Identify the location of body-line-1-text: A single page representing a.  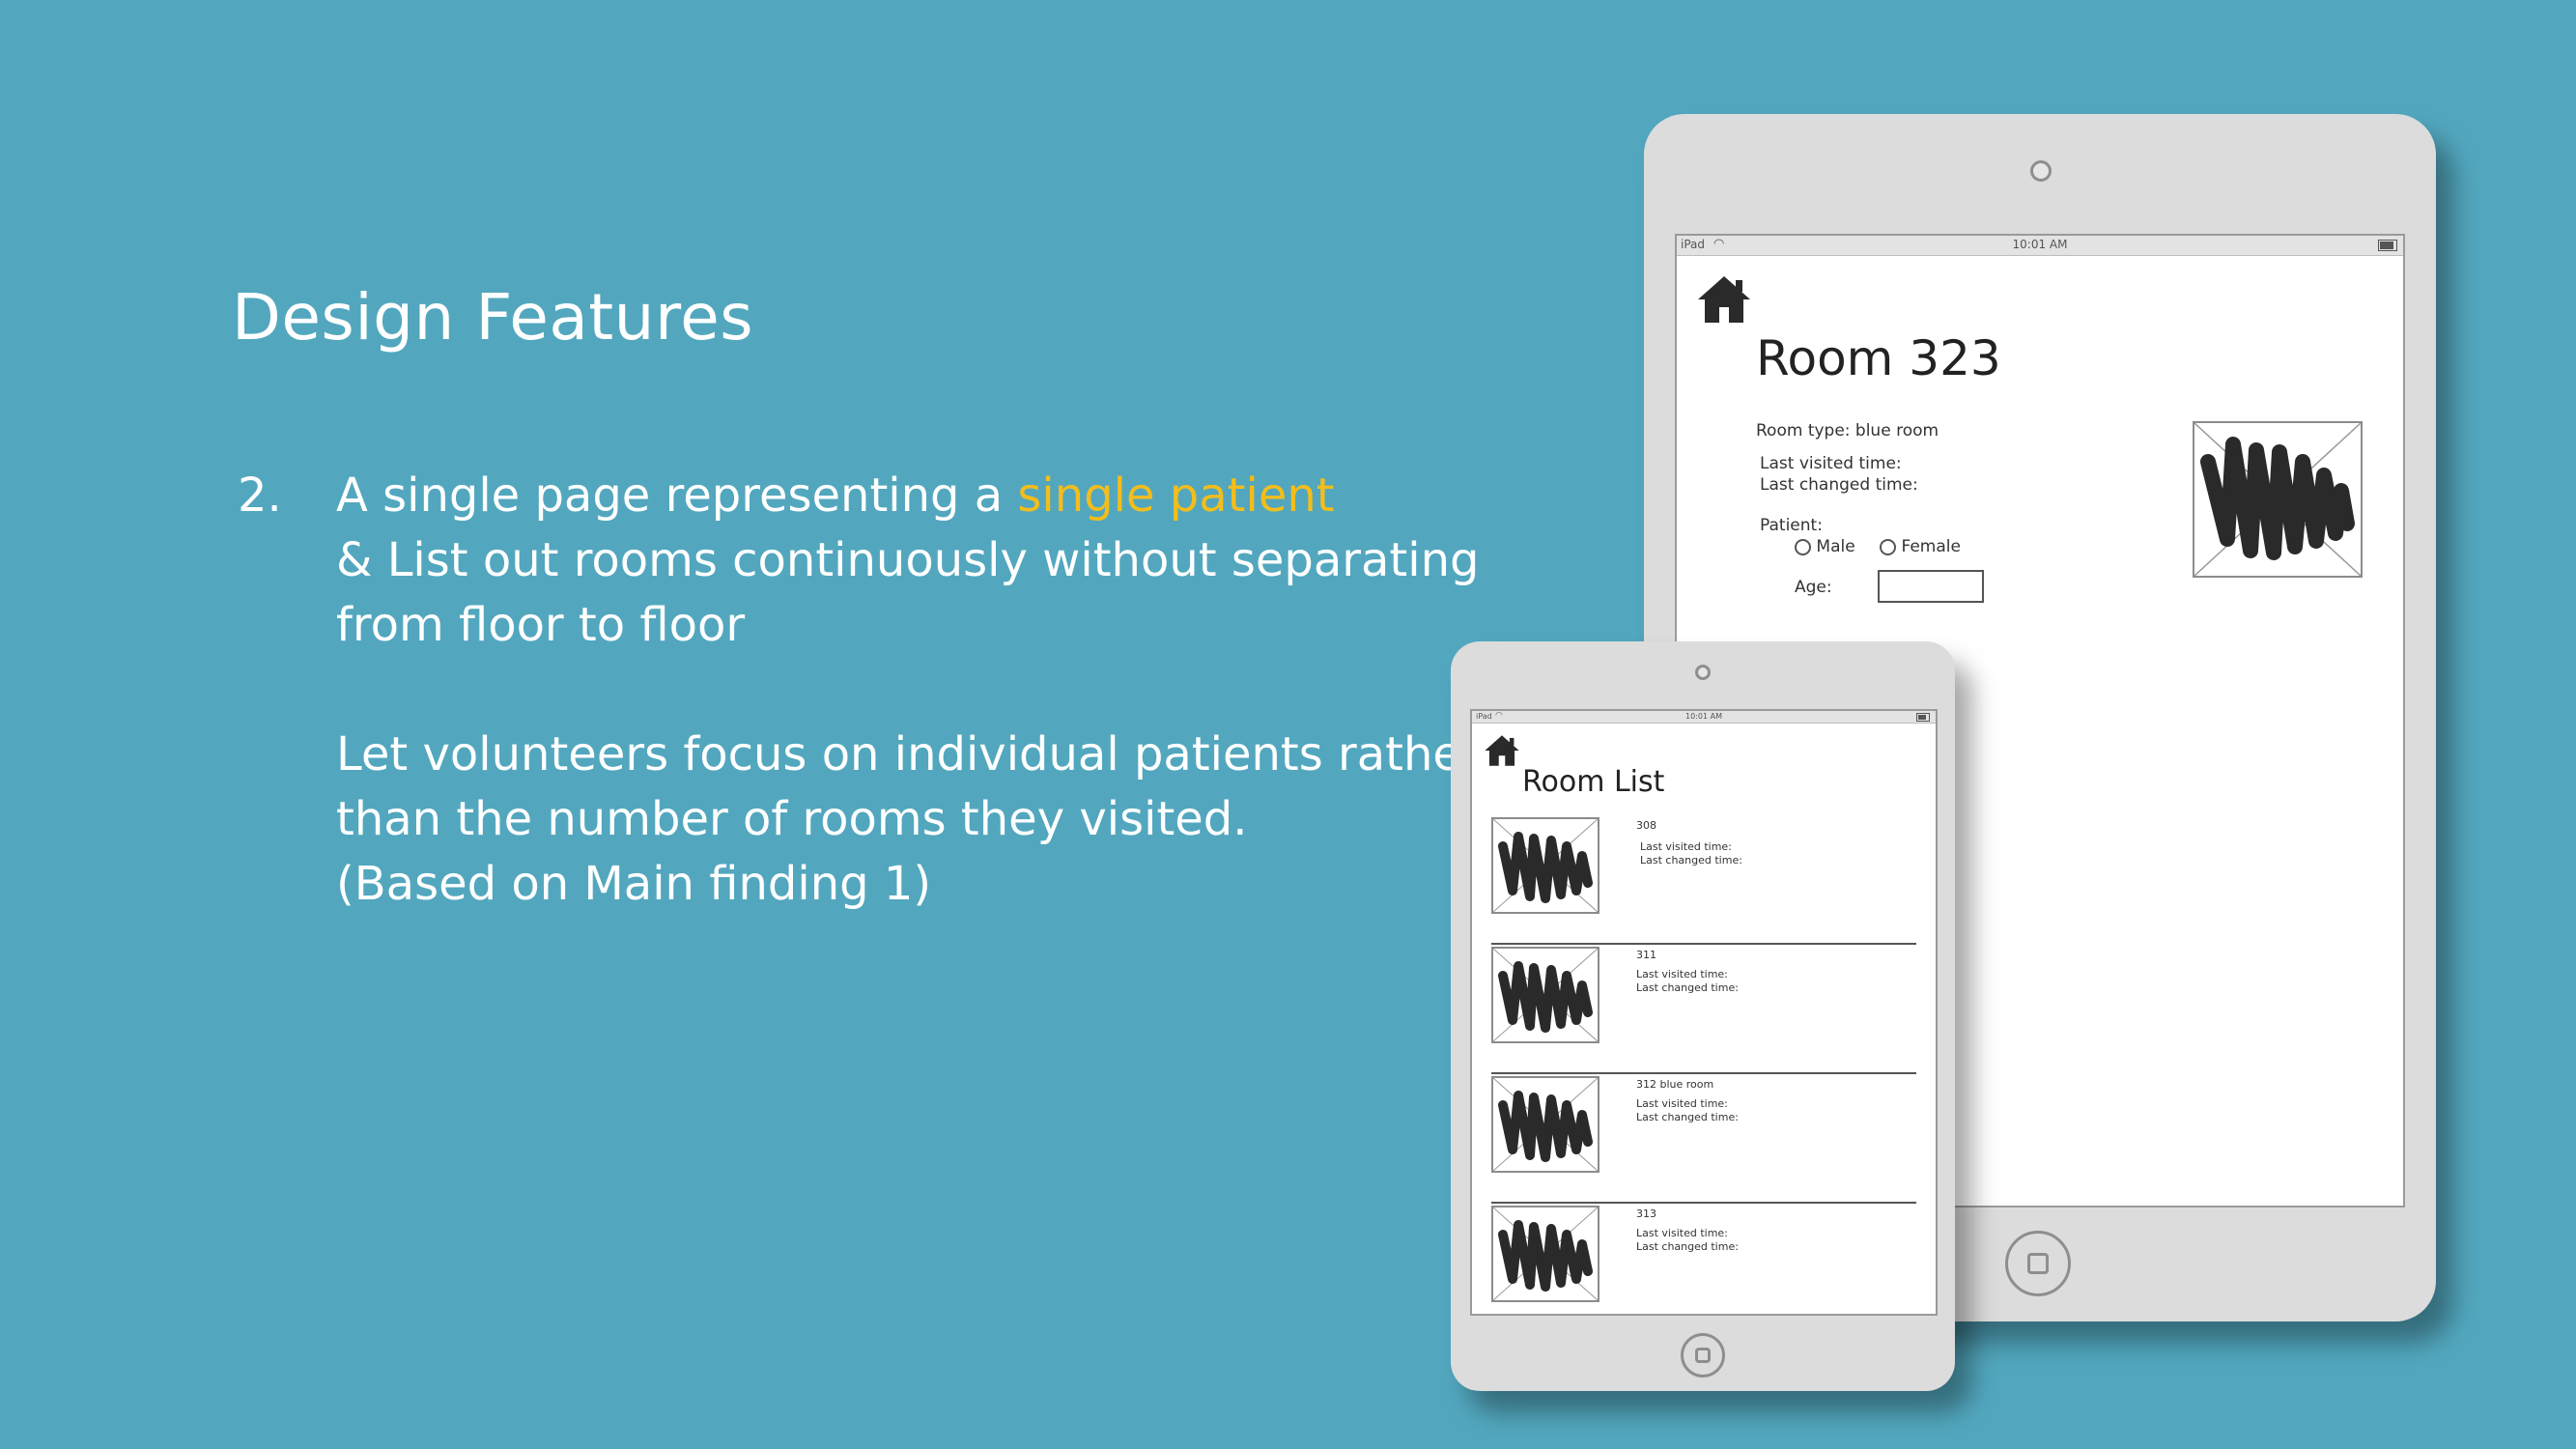
(677, 496).